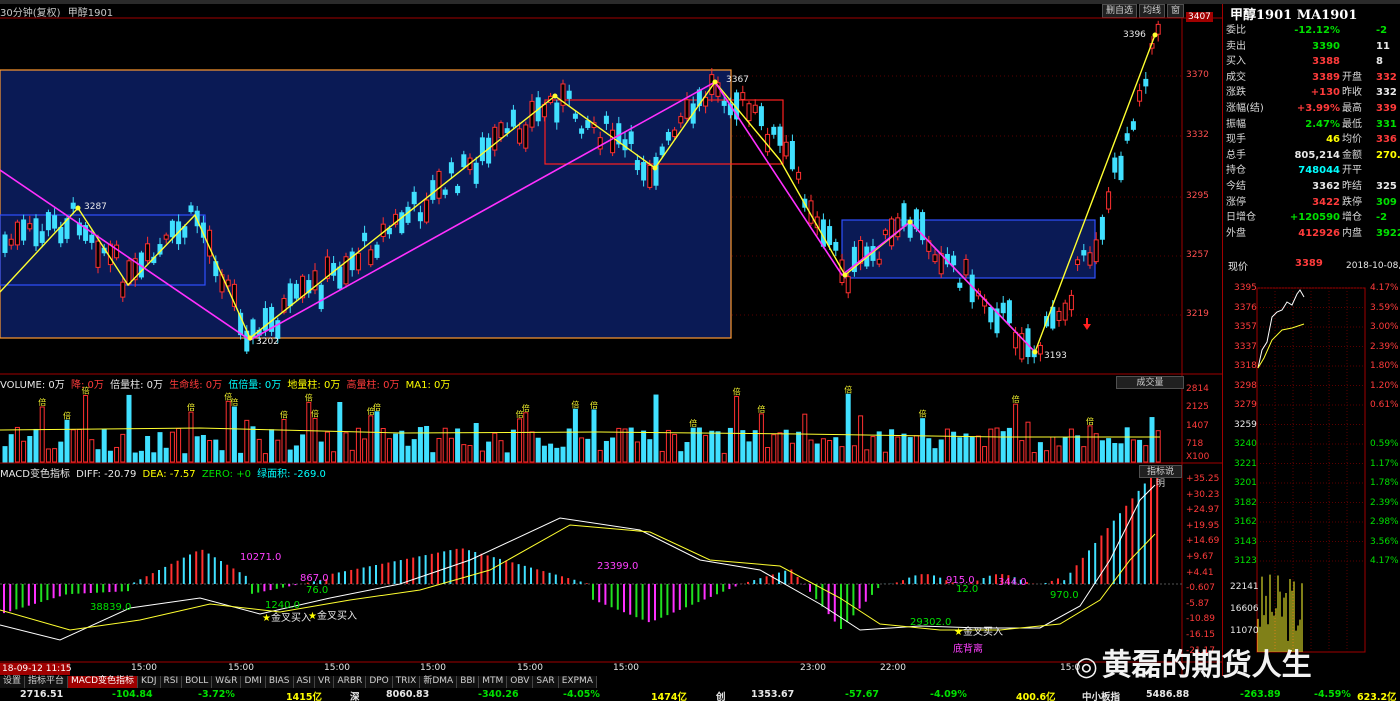 The width and height of the screenshot is (1400, 701). I want to click on quote-v2: 8, so click(1379, 62).